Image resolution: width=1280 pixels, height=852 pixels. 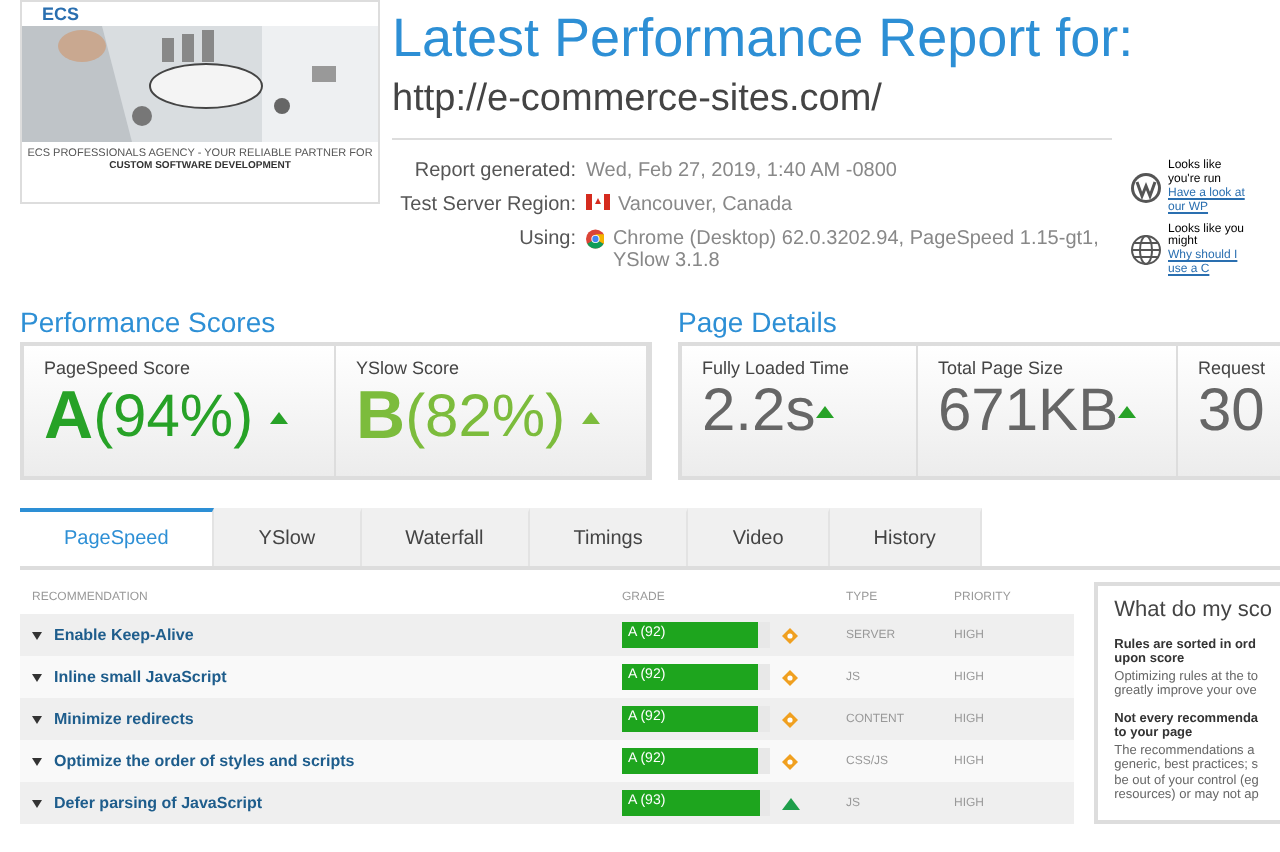 What do you see at coordinates (158, 803) in the screenshot?
I see `recommendation-link: Defer parsing of JavaScript` at bounding box center [158, 803].